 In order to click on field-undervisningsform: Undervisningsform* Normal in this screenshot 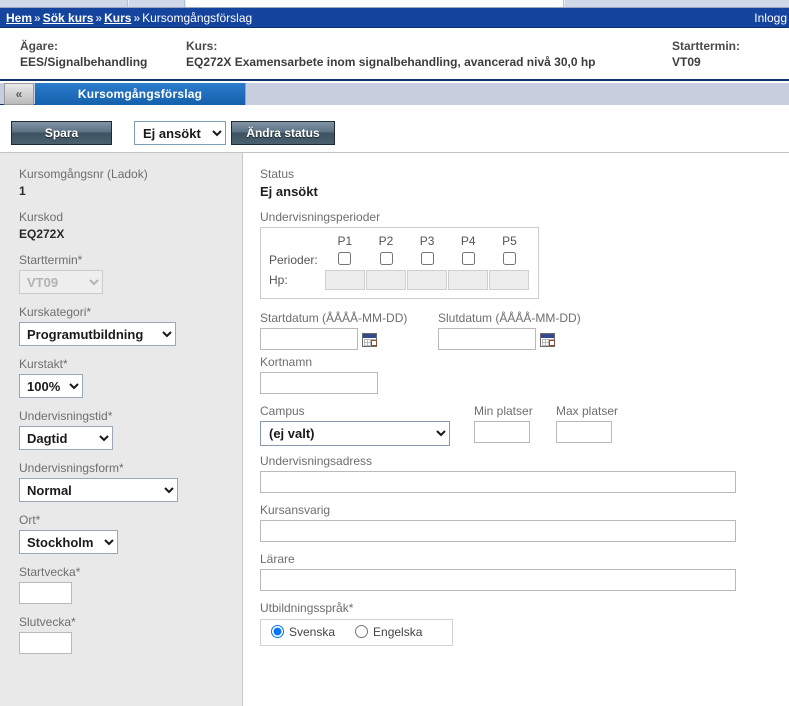, I will do `click(130, 481)`.